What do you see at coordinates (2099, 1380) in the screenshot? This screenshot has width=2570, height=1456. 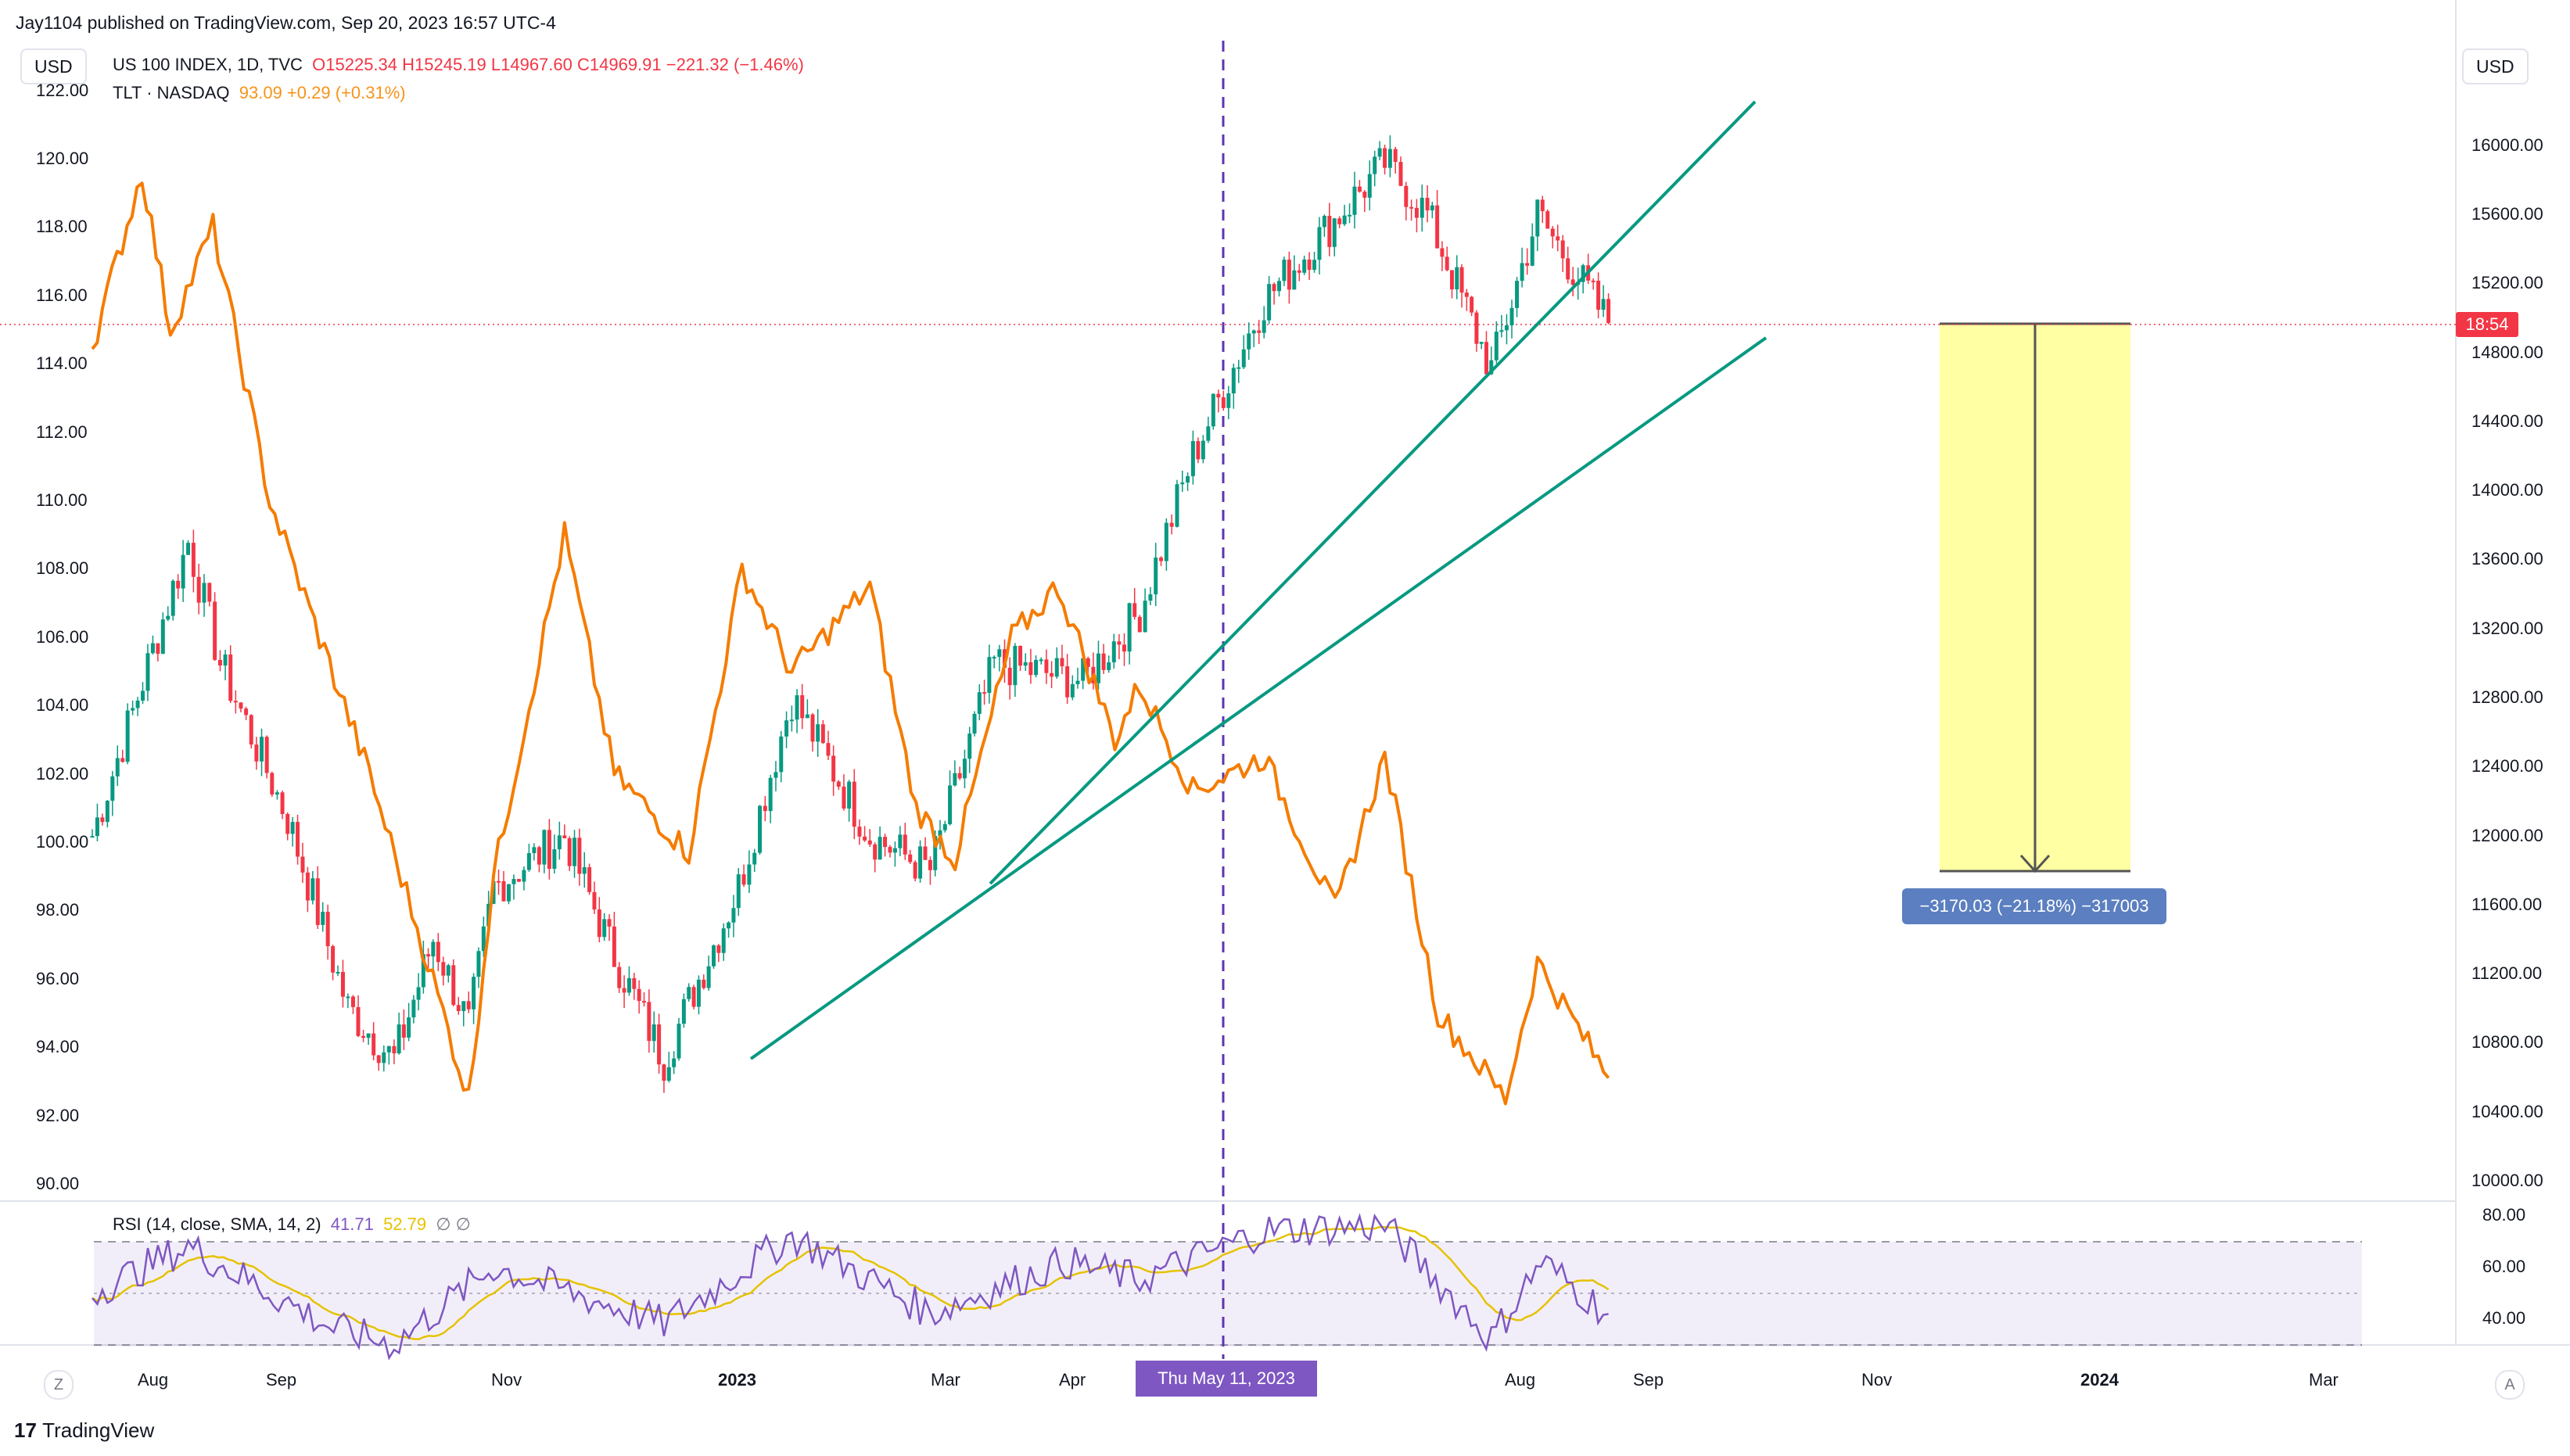 I see `time-axis-tick: 2024` at bounding box center [2099, 1380].